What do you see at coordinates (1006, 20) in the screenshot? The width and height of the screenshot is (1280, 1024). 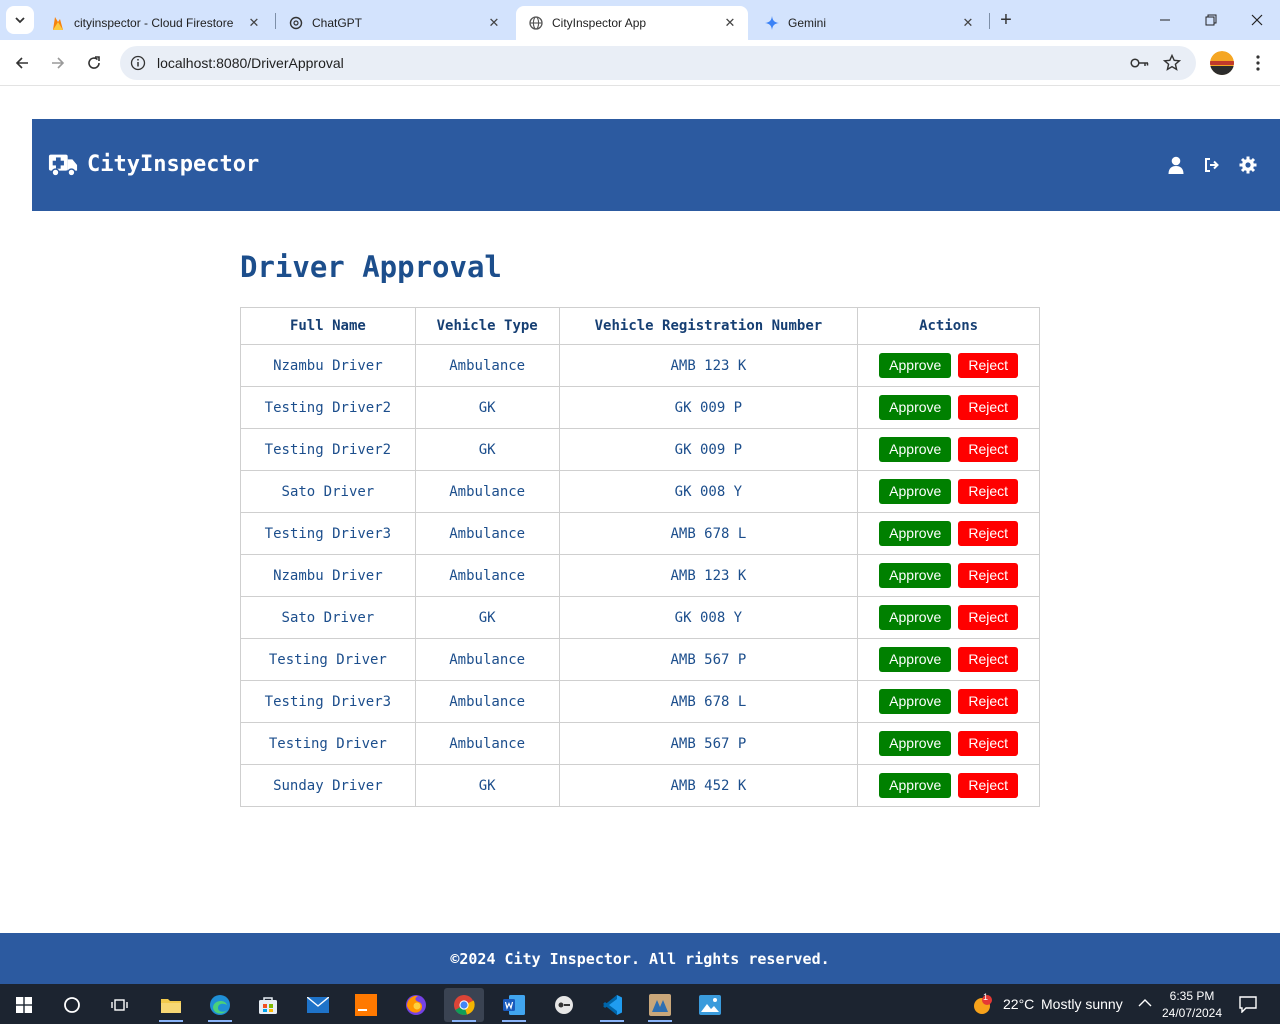 I see `new-tab-button: +` at bounding box center [1006, 20].